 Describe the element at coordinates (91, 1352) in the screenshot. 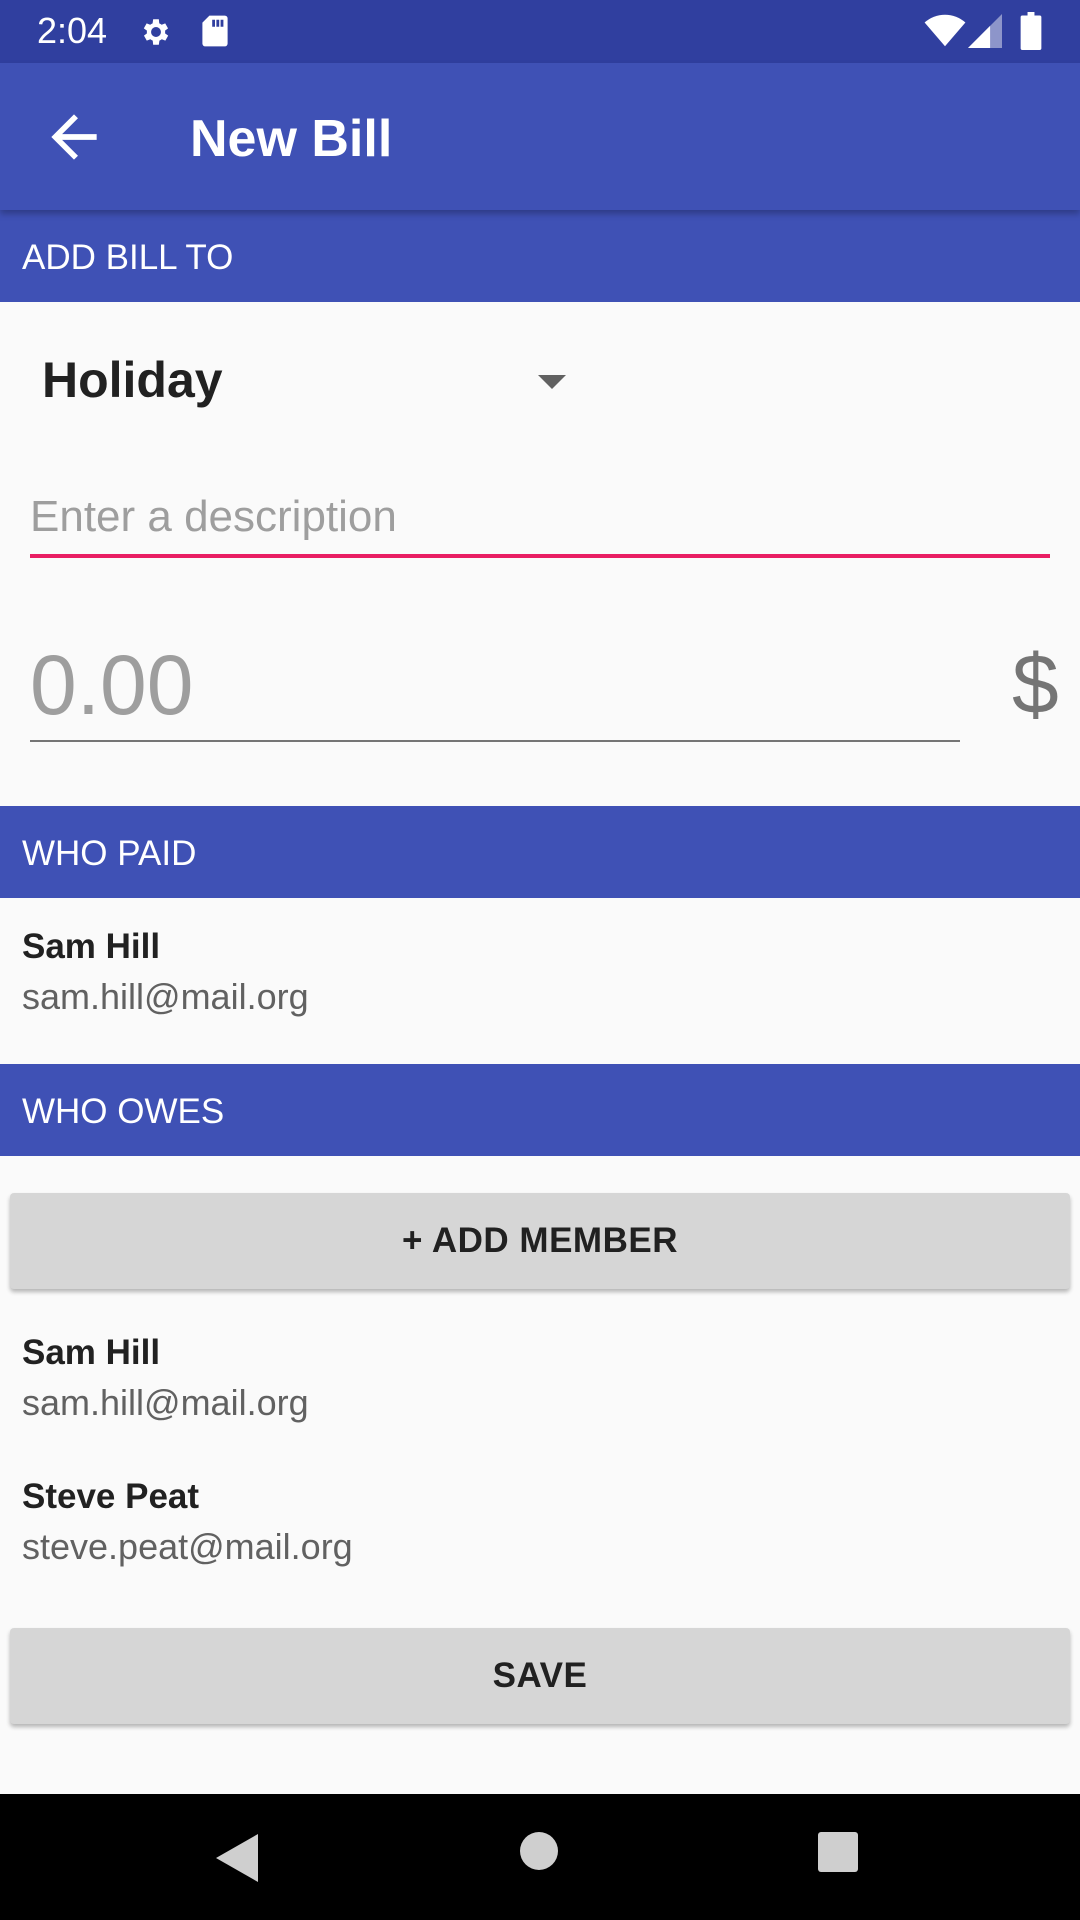

I see `member-name: Sam Hill` at that location.